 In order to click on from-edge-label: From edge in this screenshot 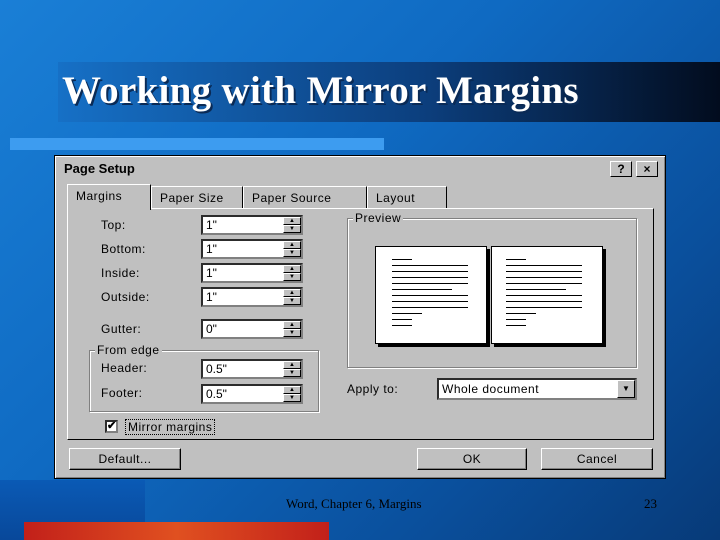, I will do `click(128, 350)`.